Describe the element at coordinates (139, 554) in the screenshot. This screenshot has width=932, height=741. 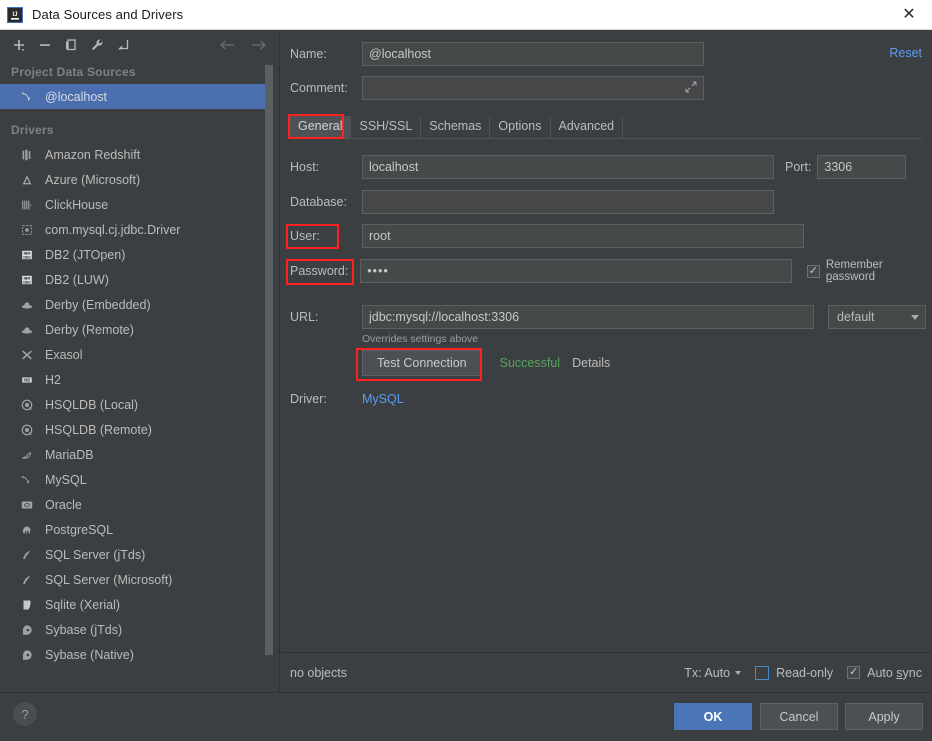
I see `driver-list-item: SQL Server (jTds)` at that location.